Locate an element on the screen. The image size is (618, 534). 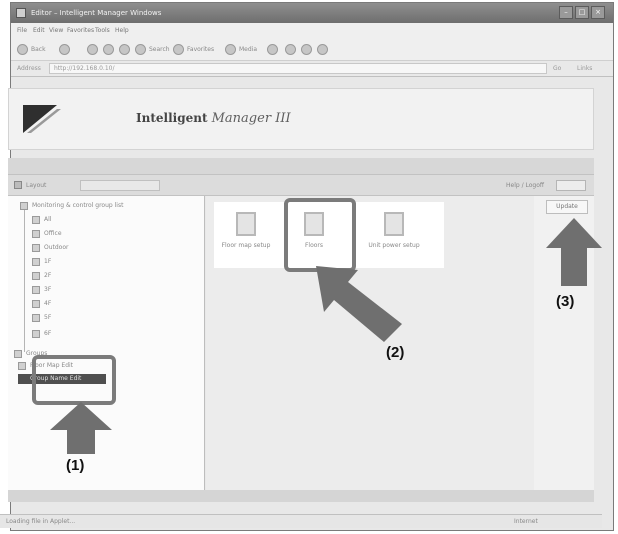
stop-icon is located at coordinates (92, 49).